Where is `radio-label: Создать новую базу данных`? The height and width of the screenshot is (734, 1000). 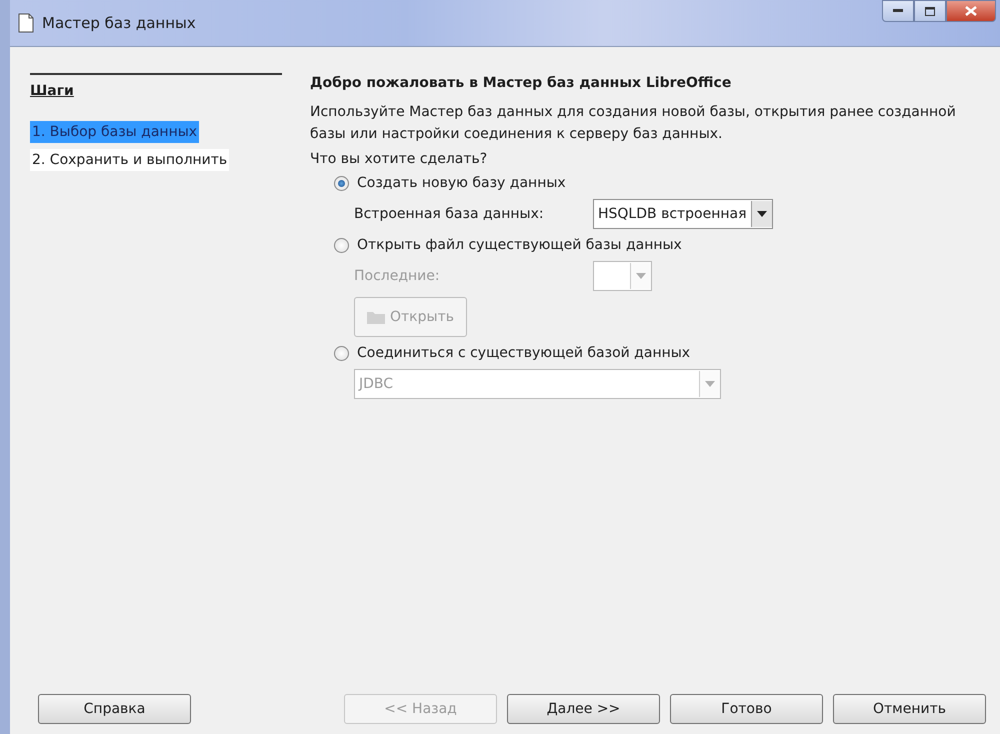 radio-label: Создать новую базу данных is located at coordinates (461, 183).